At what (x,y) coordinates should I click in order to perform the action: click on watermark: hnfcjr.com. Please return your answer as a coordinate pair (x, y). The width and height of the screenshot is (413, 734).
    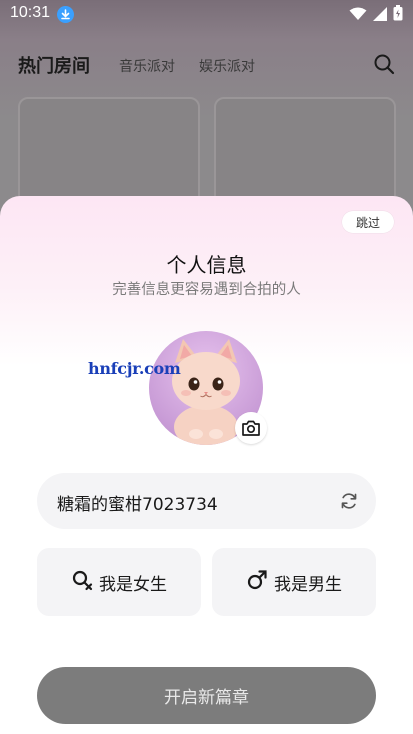
    Looking at the image, I should click on (134, 368).